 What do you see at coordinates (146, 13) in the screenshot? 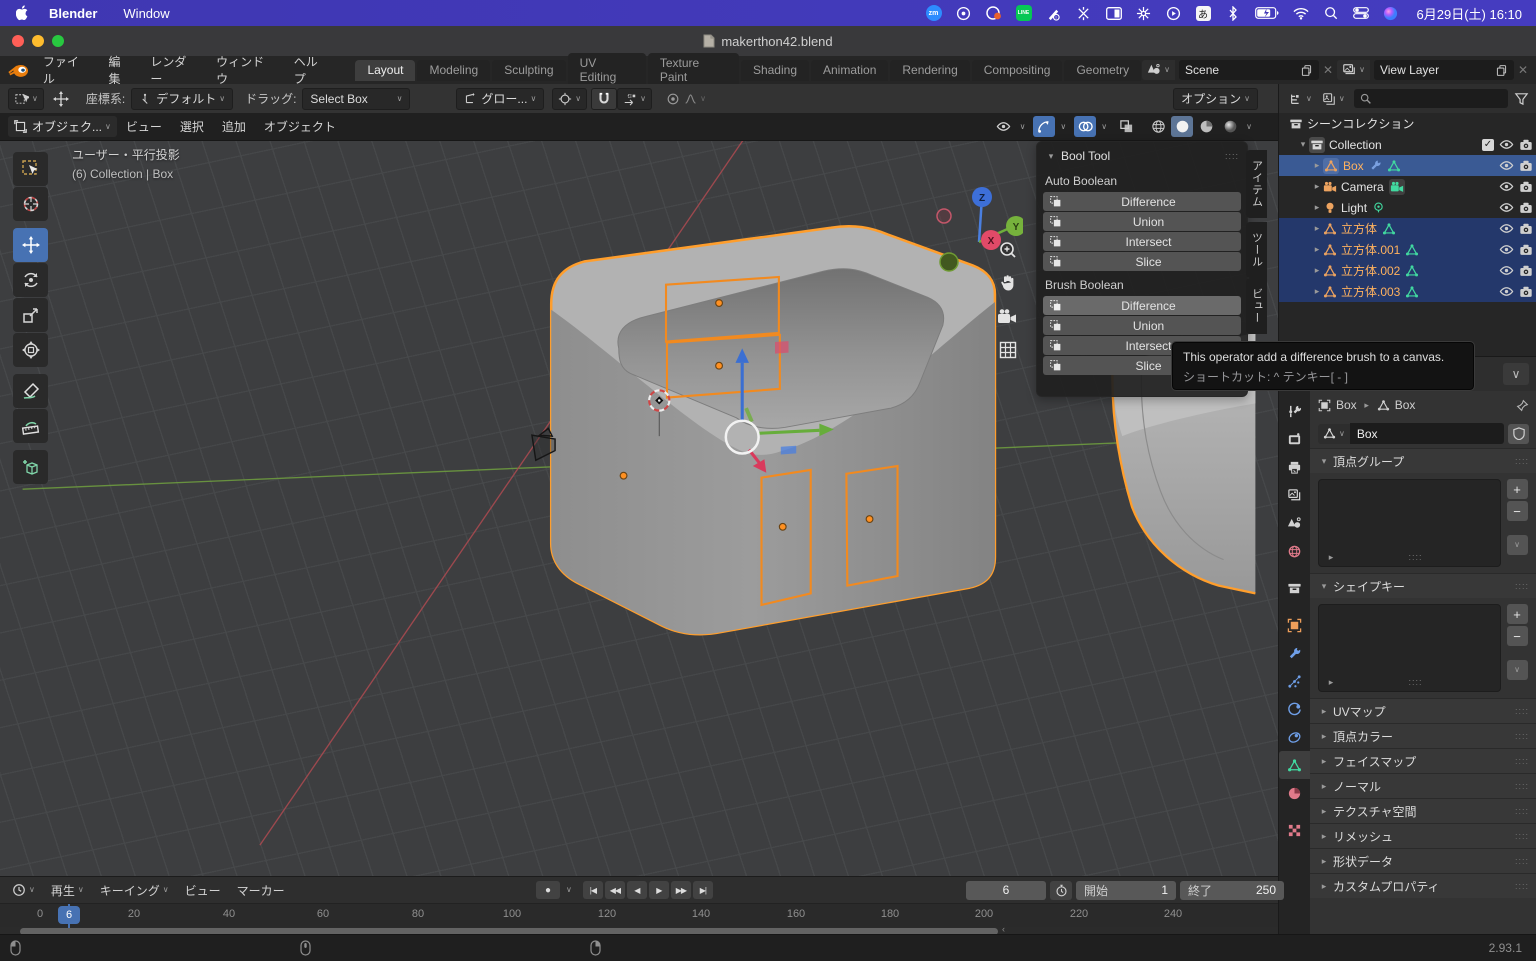
I see `app-menu-window: Window` at bounding box center [146, 13].